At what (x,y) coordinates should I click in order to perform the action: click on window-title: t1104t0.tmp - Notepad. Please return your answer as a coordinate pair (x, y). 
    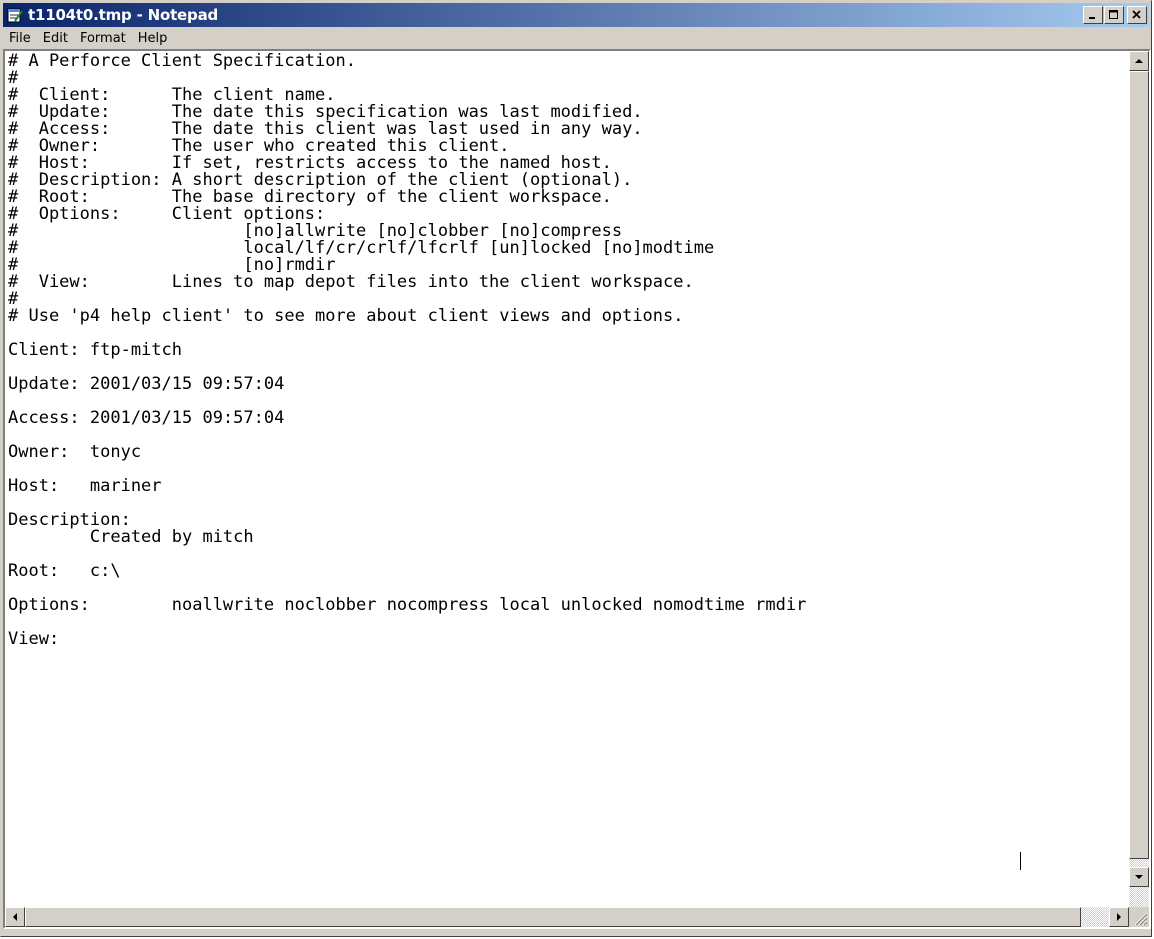
    Looking at the image, I should click on (123, 15).